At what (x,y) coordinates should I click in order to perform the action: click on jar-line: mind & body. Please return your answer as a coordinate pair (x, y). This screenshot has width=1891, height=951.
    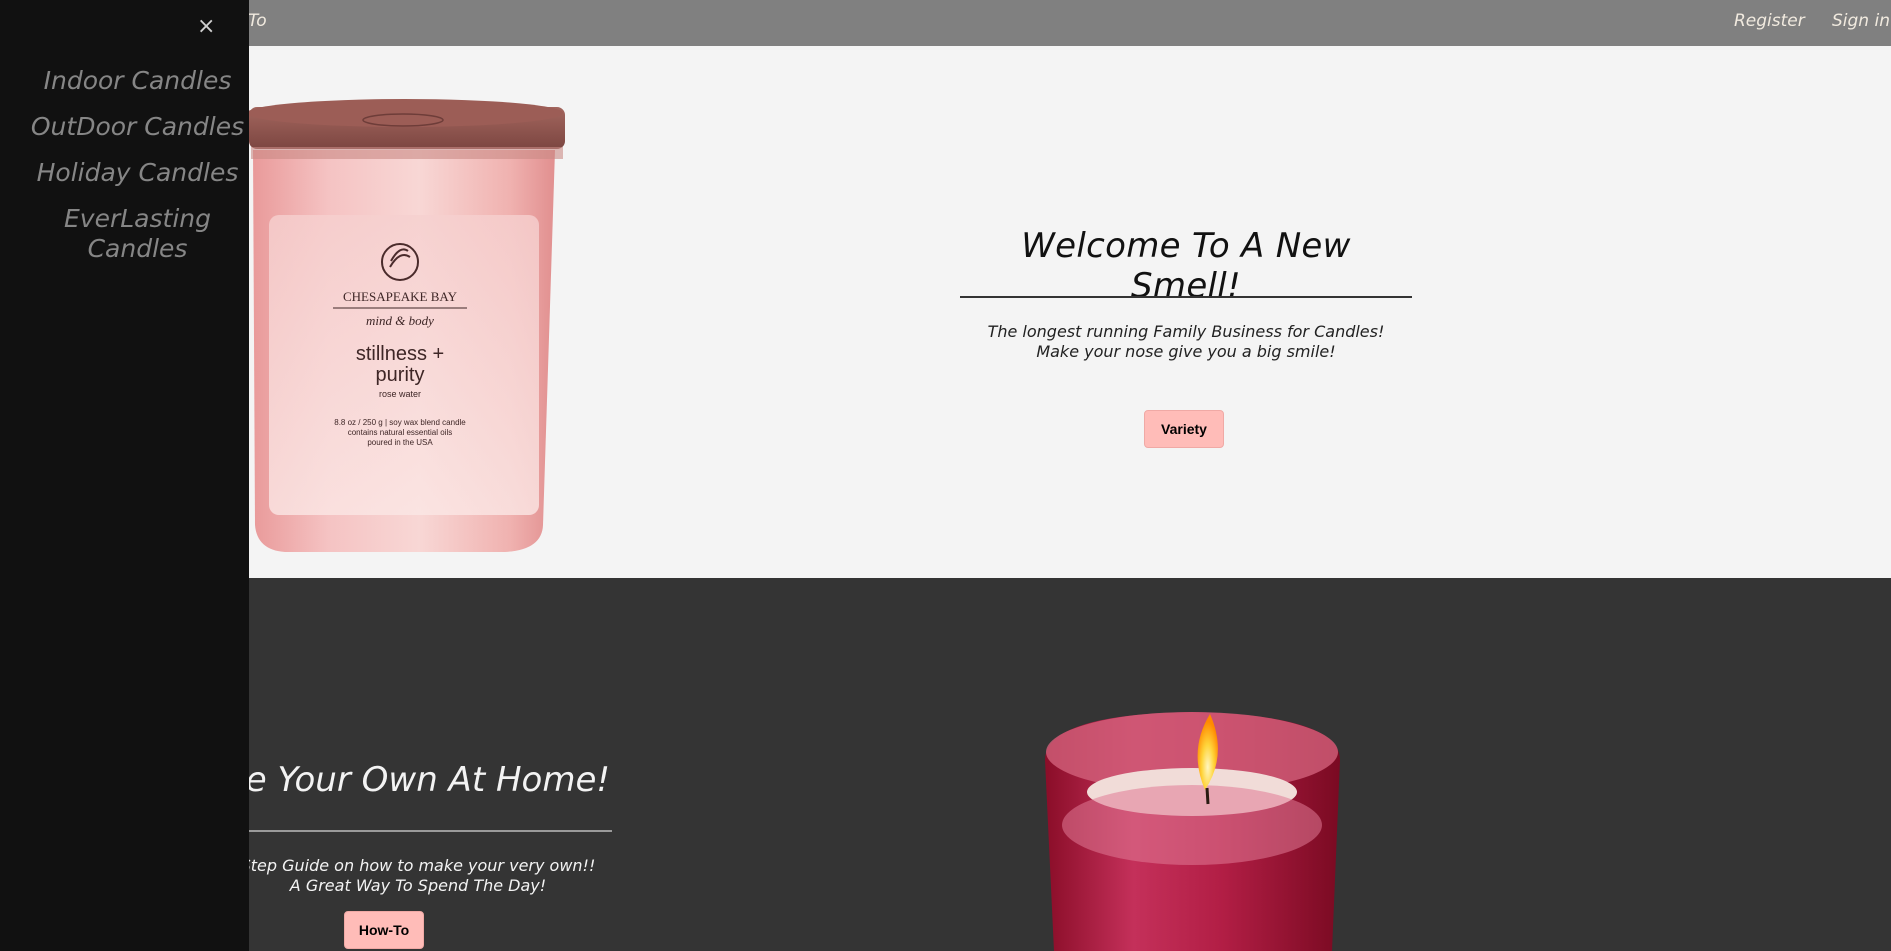
    Looking at the image, I should click on (400, 320).